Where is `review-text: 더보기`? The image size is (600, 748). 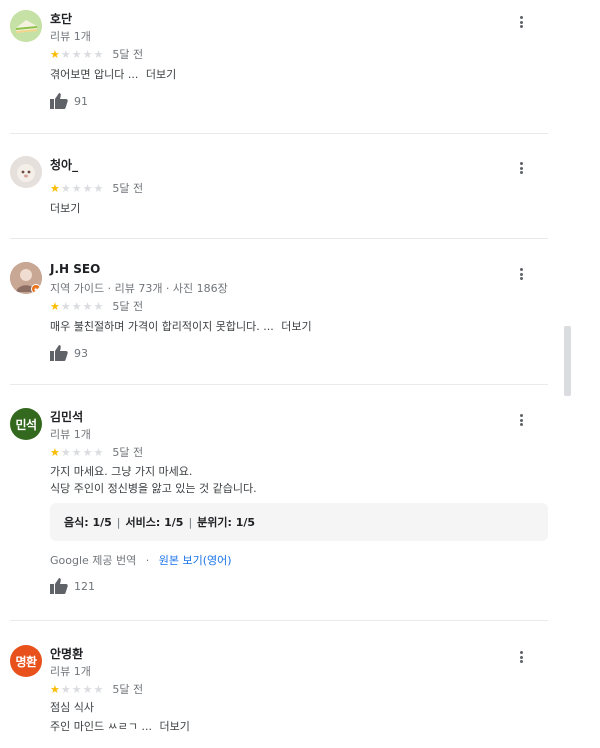
review-text: 더보기 is located at coordinates (65, 208).